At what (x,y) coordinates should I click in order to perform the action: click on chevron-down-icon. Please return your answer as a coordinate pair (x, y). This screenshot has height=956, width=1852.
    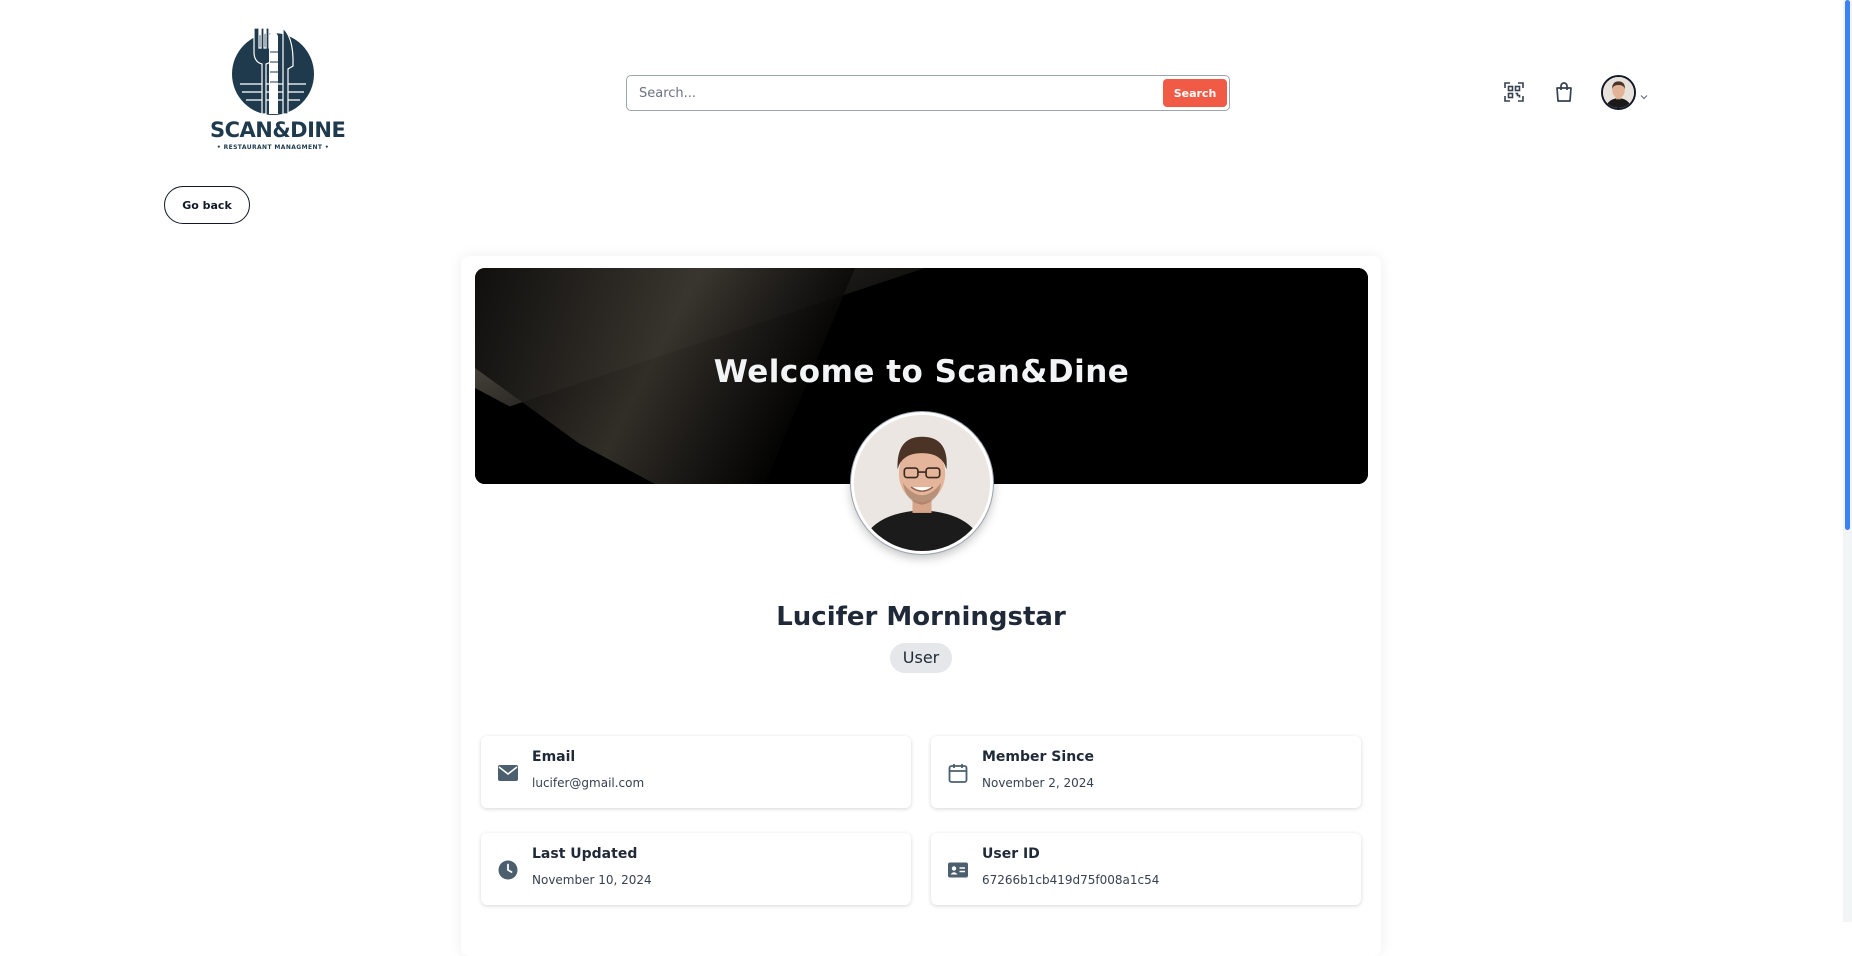
    Looking at the image, I should click on (1644, 93).